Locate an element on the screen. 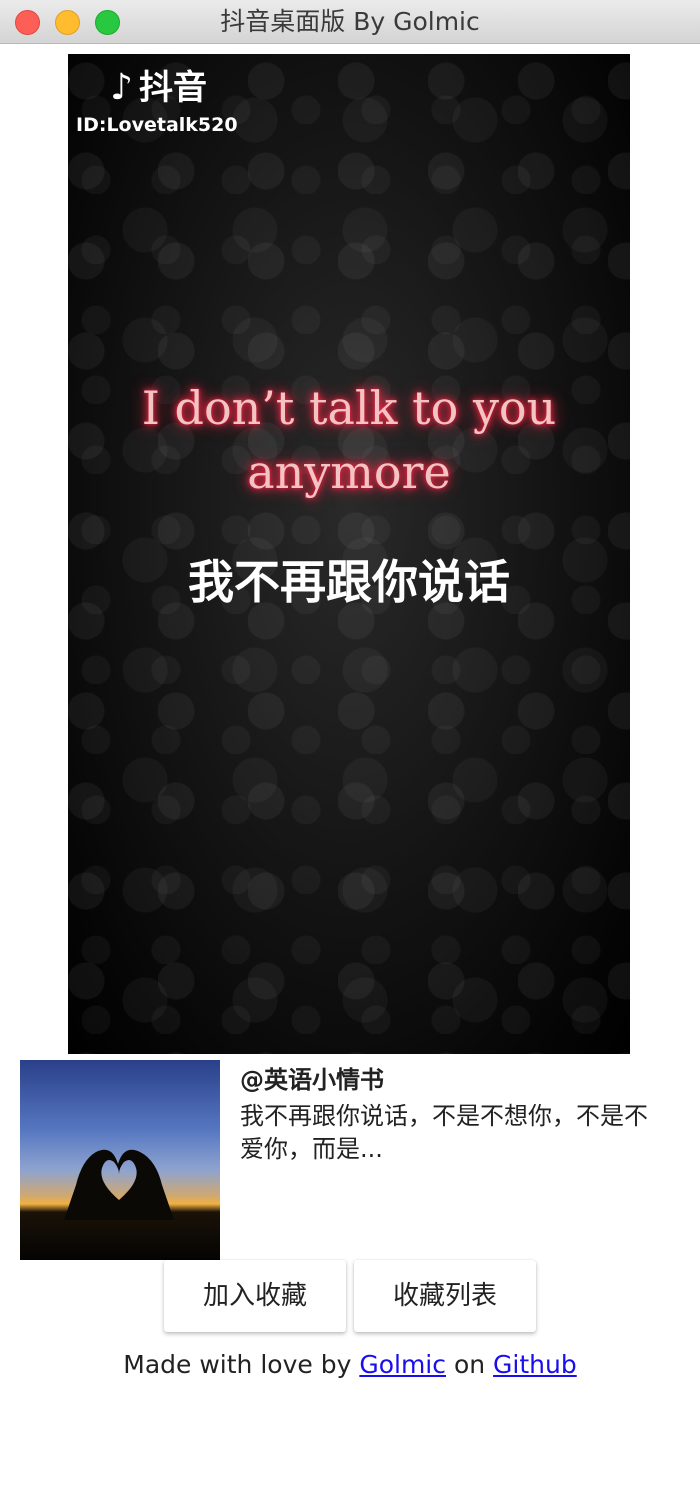 This screenshot has height=1500, width=700. music-note-icon: ♪ is located at coordinates (121, 87).